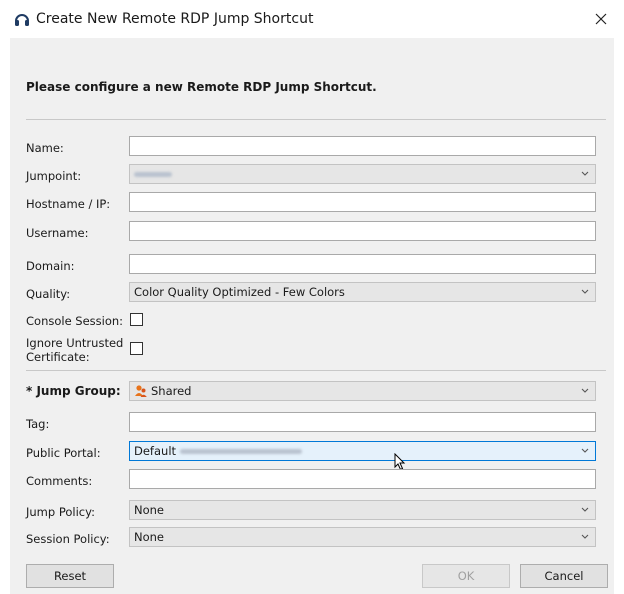 This screenshot has height=594, width=624. What do you see at coordinates (58, 357) in the screenshot?
I see `ignore-cert-label-line2: Certificate:` at bounding box center [58, 357].